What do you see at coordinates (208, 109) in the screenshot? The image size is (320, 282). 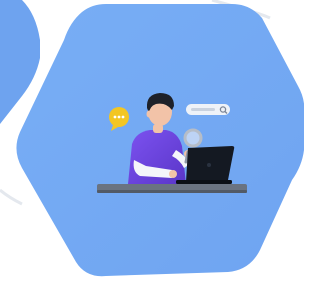 I see `search-bar-icon` at bounding box center [208, 109].